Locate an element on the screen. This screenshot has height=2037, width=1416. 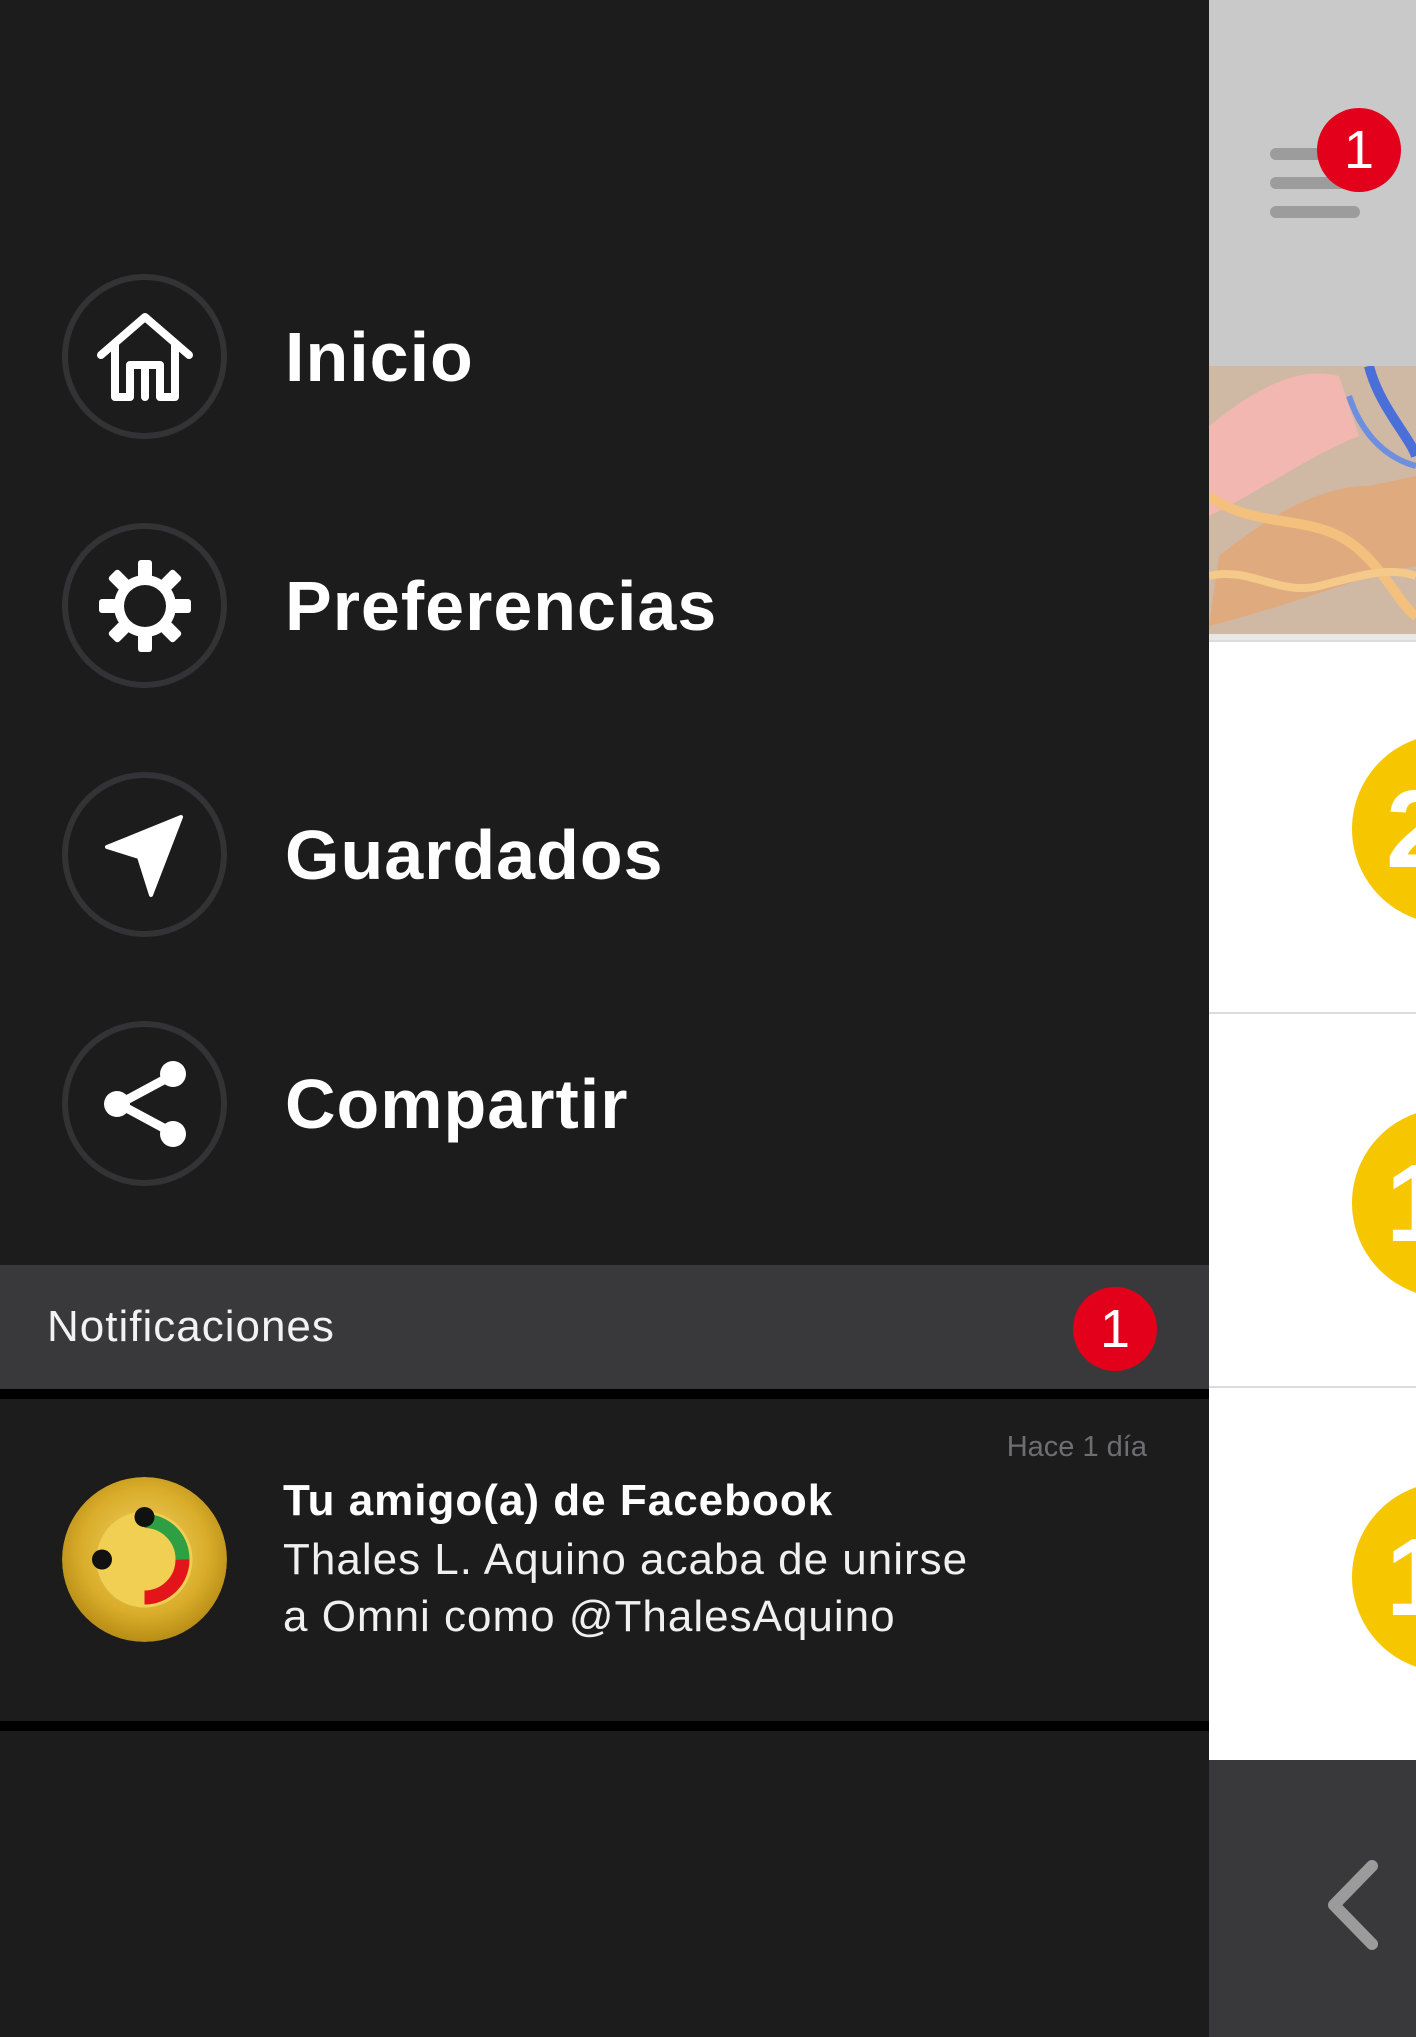
menu-label-guardados: Guardados is located at coordinates (474, 855).